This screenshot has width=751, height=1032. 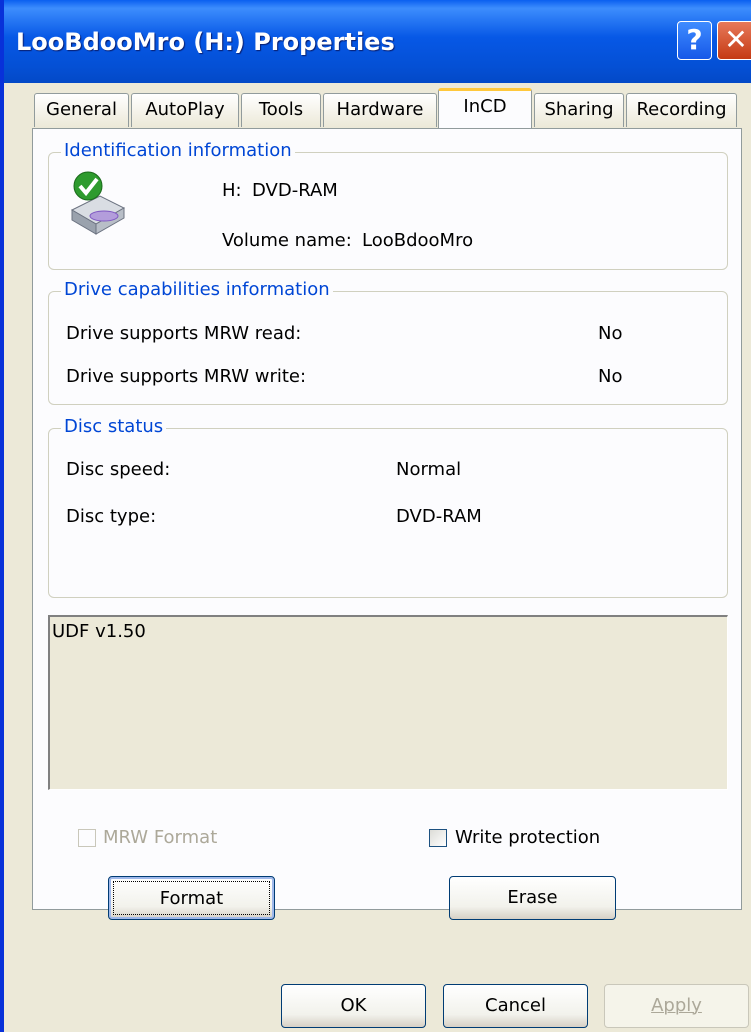 I want to click on tab-tools: Tools, so click(x=281, y=110).